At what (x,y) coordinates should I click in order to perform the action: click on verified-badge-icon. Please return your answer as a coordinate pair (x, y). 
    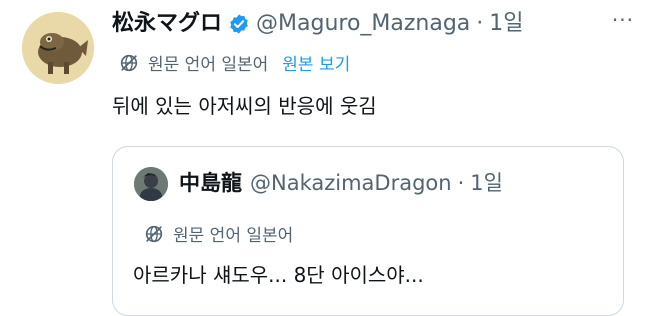
    Looking at the image, I should click on (239, 24).